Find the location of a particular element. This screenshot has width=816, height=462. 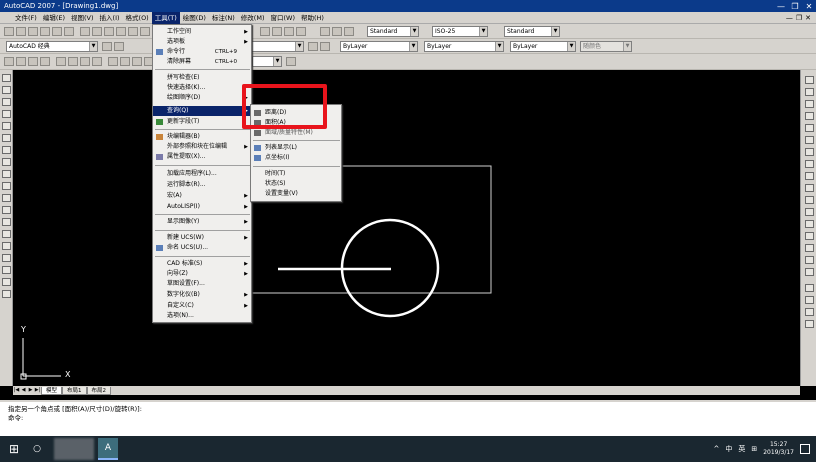

menu-item-spelling: 拼写检查(E) is located at coordinates (202, 78).